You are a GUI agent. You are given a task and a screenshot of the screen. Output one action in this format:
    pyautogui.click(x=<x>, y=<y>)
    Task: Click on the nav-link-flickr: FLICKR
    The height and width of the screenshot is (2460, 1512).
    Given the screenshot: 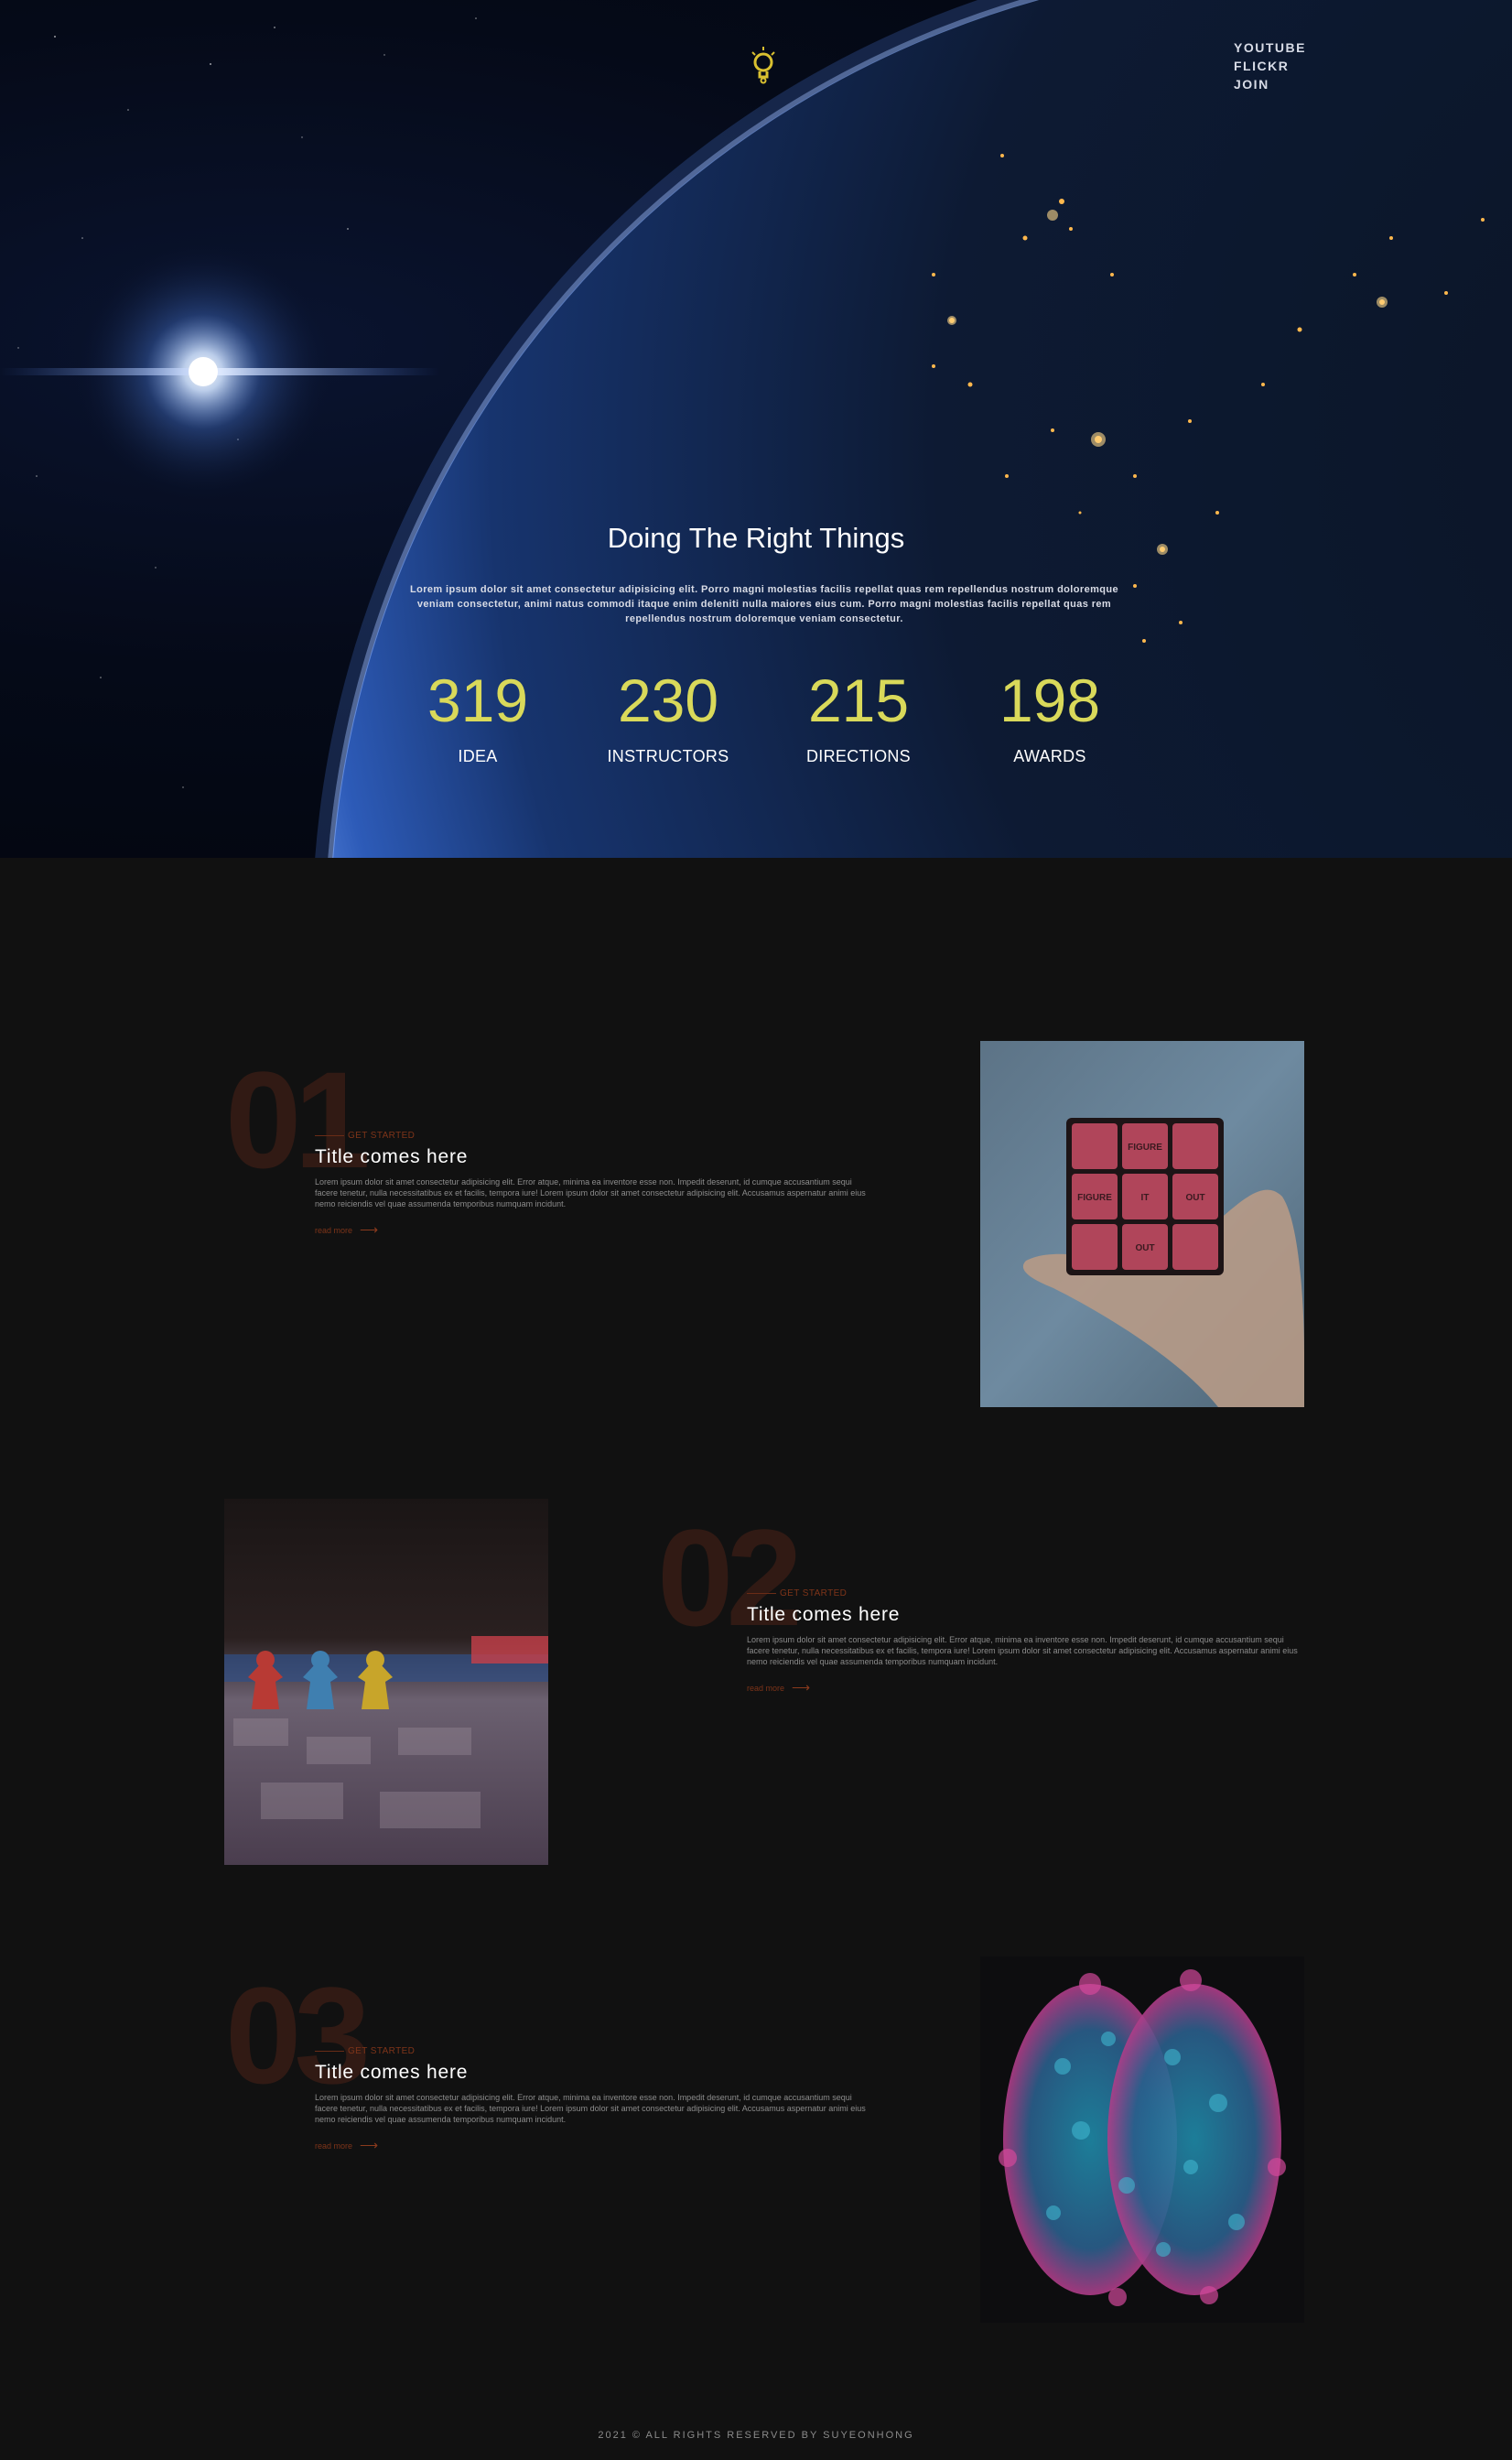 What is the action you would take?
    pyautogui.click(x=1270, y=66)
    